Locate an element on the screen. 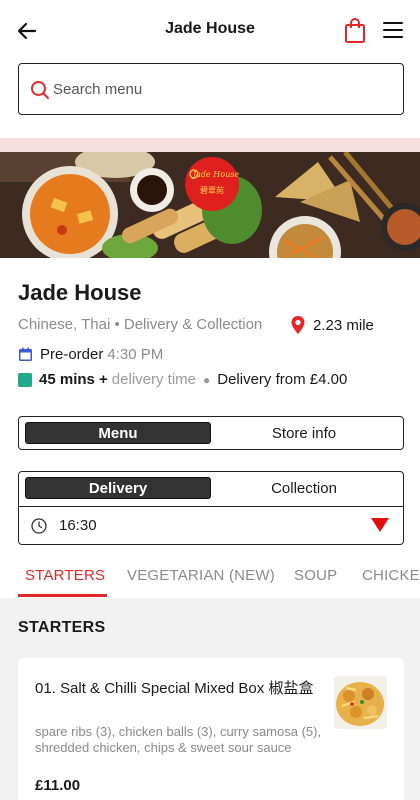 The width and height of the screenshot is (420, 800). preorder-label: Pre-order is located at coordinates (72, 354).